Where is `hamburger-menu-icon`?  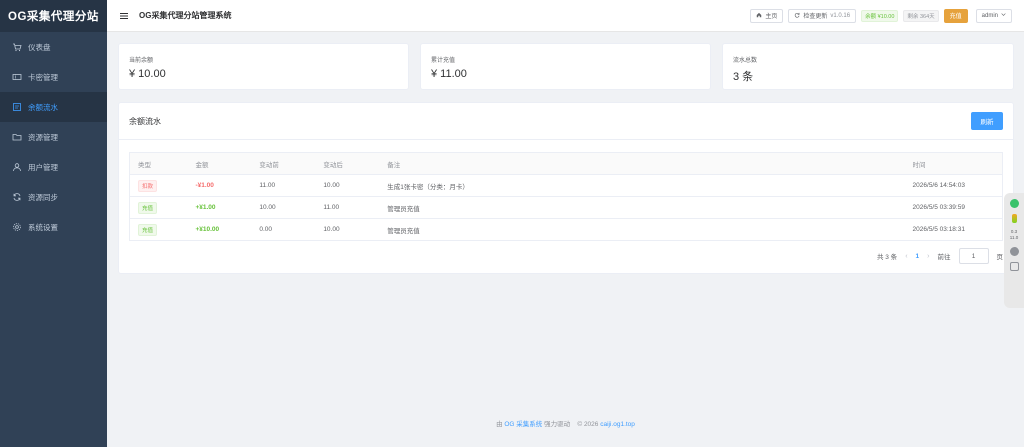
hamburger-menu-icon is located at coordinates (124, 16).